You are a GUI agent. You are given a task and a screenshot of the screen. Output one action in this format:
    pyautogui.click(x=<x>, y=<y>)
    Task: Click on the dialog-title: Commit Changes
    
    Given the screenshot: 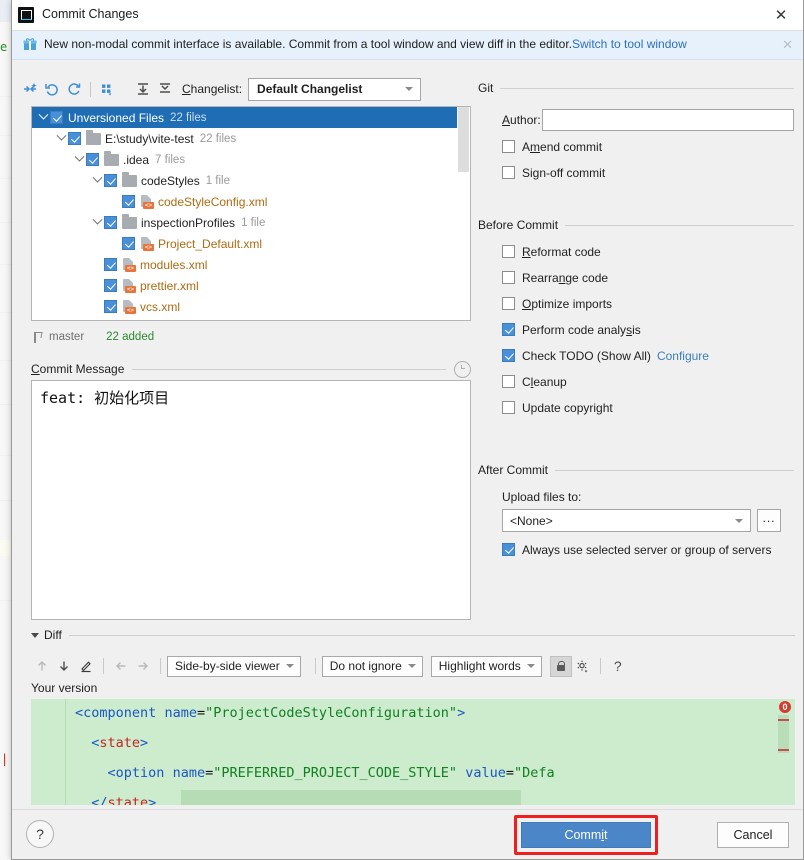 What is the action you would take?
    pyautogui.click(x=90, y=14)
    